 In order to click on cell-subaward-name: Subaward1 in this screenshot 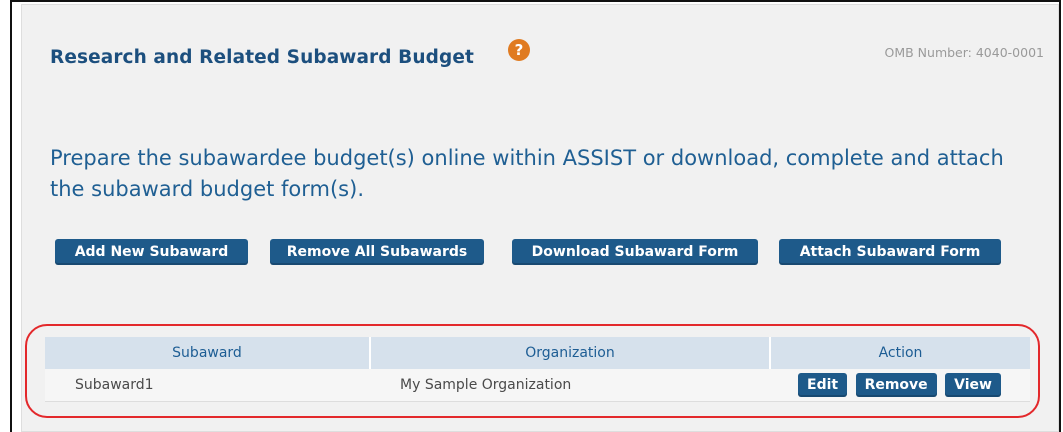, I will do `click(207, 385)`.